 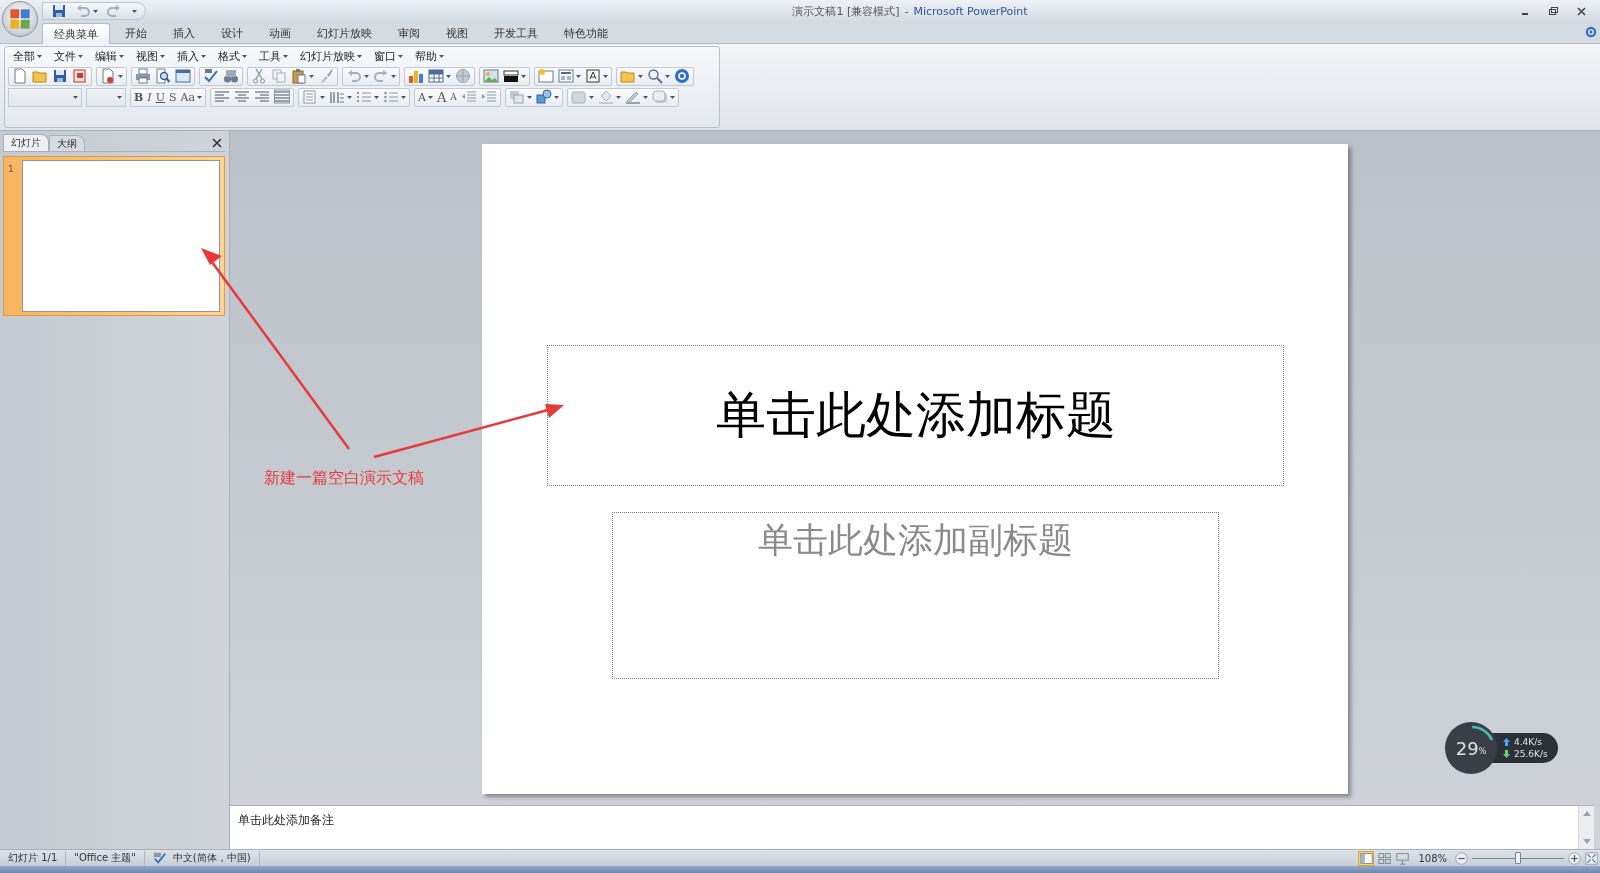 I want to click on shadow-button, so click(x=663, y=97).